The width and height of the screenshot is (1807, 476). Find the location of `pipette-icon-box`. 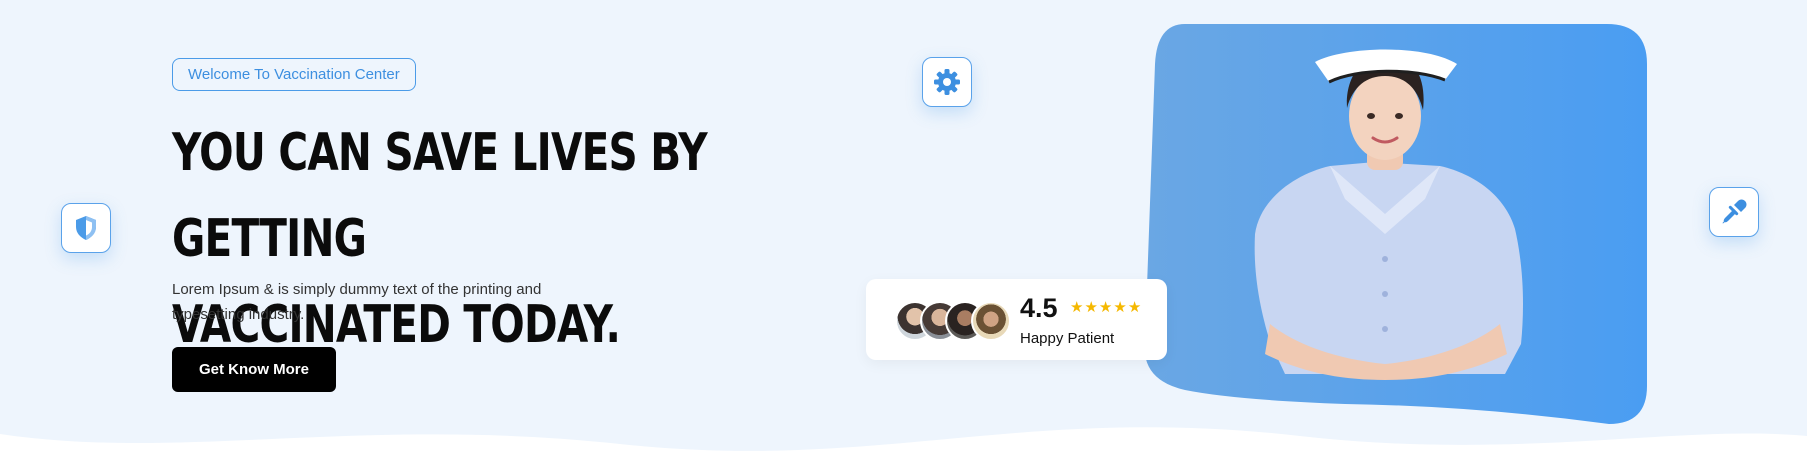

pipette-icon-box is located at coordinates (1734, 212).